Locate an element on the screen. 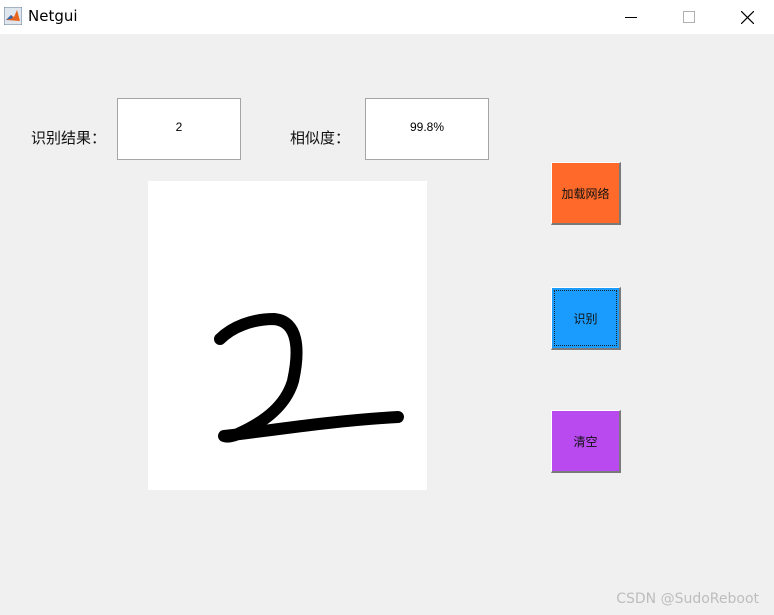 The width and height of the screenshot is (774, 615). minimize-icon is located at coordinates (631, 17).